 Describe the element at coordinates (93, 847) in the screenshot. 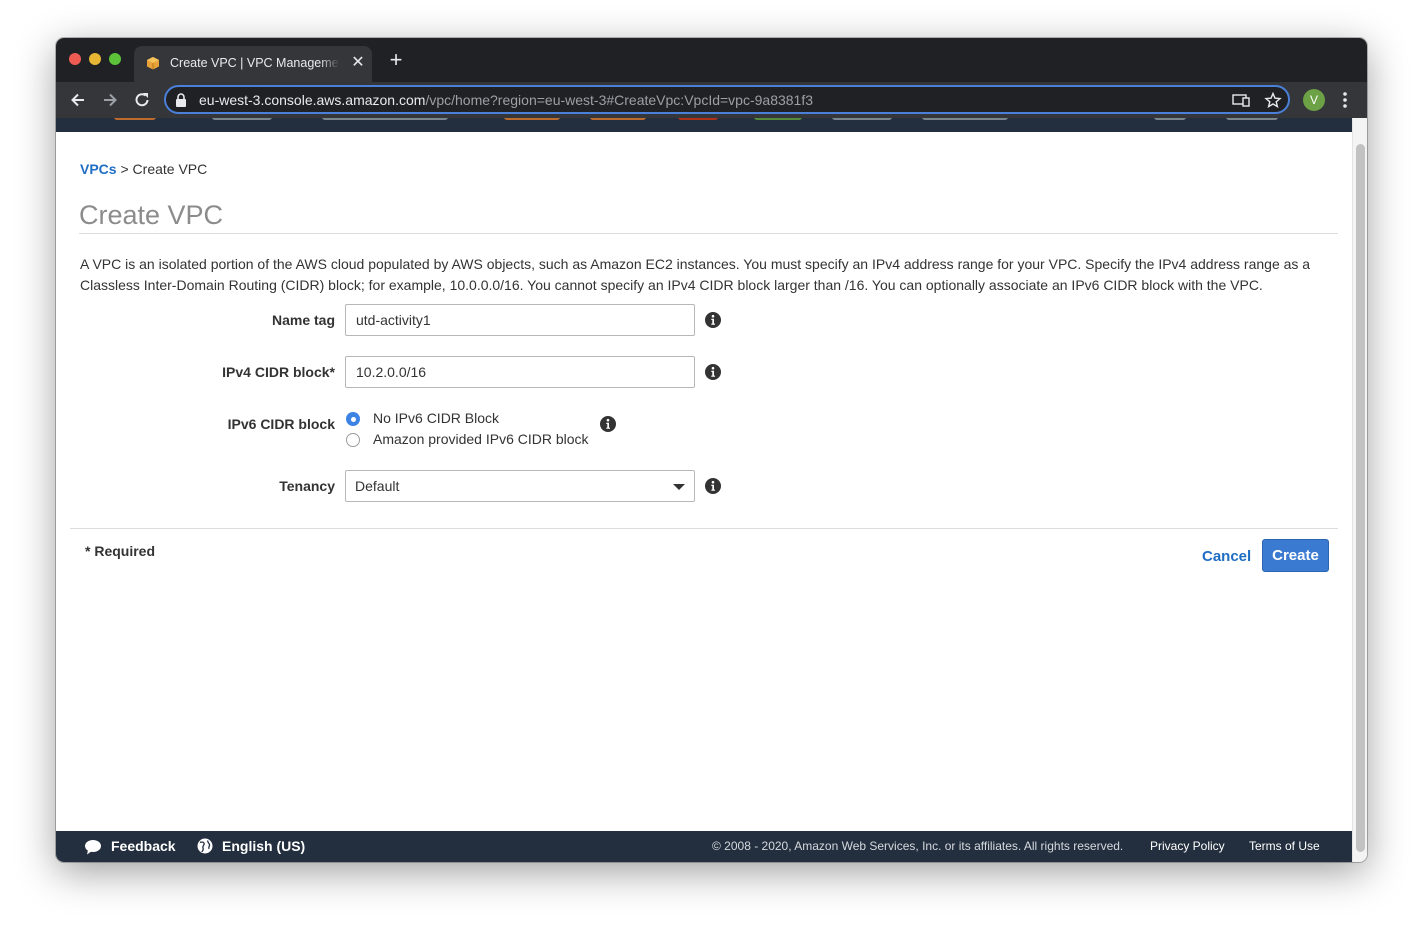

I see `feedback-bubble-icon` at that location.